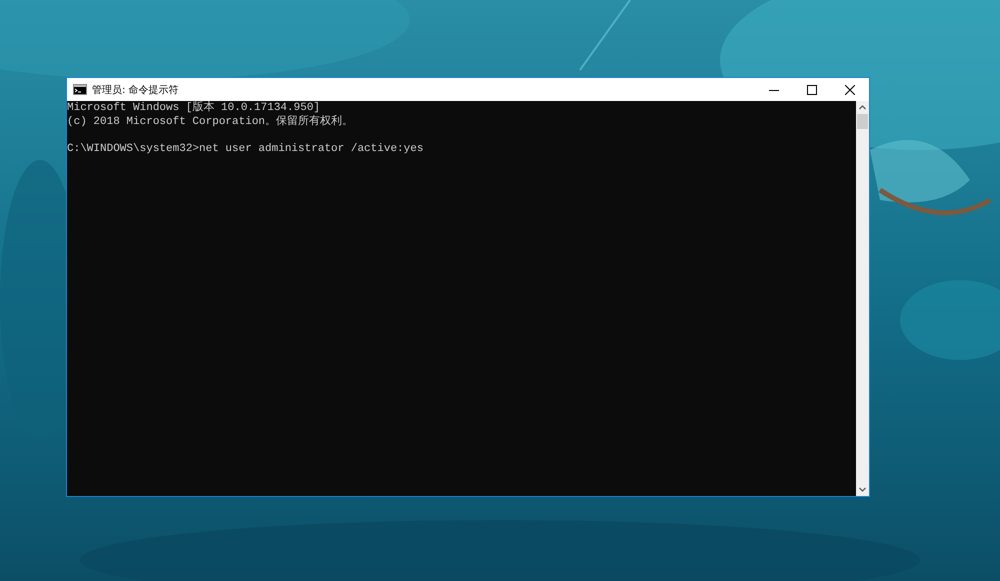 The image size is (1000, 581). What do you see at coordinates (862, 121) in the screenshot?
I see `scroll-thumb` at bounding box center [862, 121].